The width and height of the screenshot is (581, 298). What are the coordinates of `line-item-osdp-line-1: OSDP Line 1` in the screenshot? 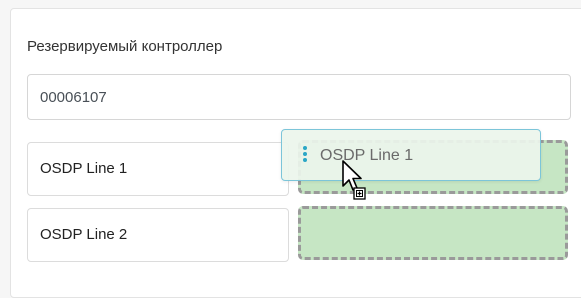 It's located at (158, 169).